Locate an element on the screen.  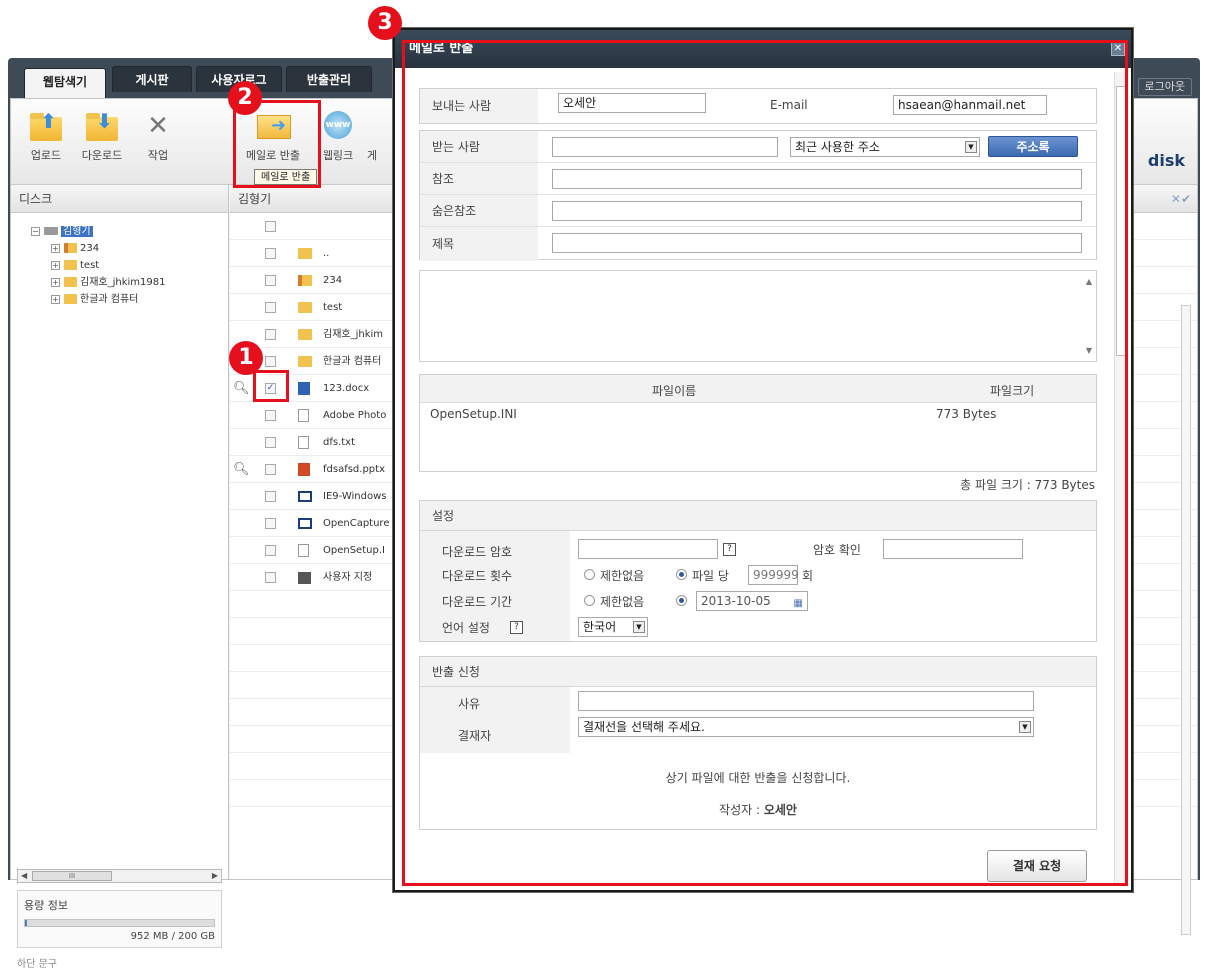
scroll-down-icon: ▼ is located at coordinates (1089, 350).